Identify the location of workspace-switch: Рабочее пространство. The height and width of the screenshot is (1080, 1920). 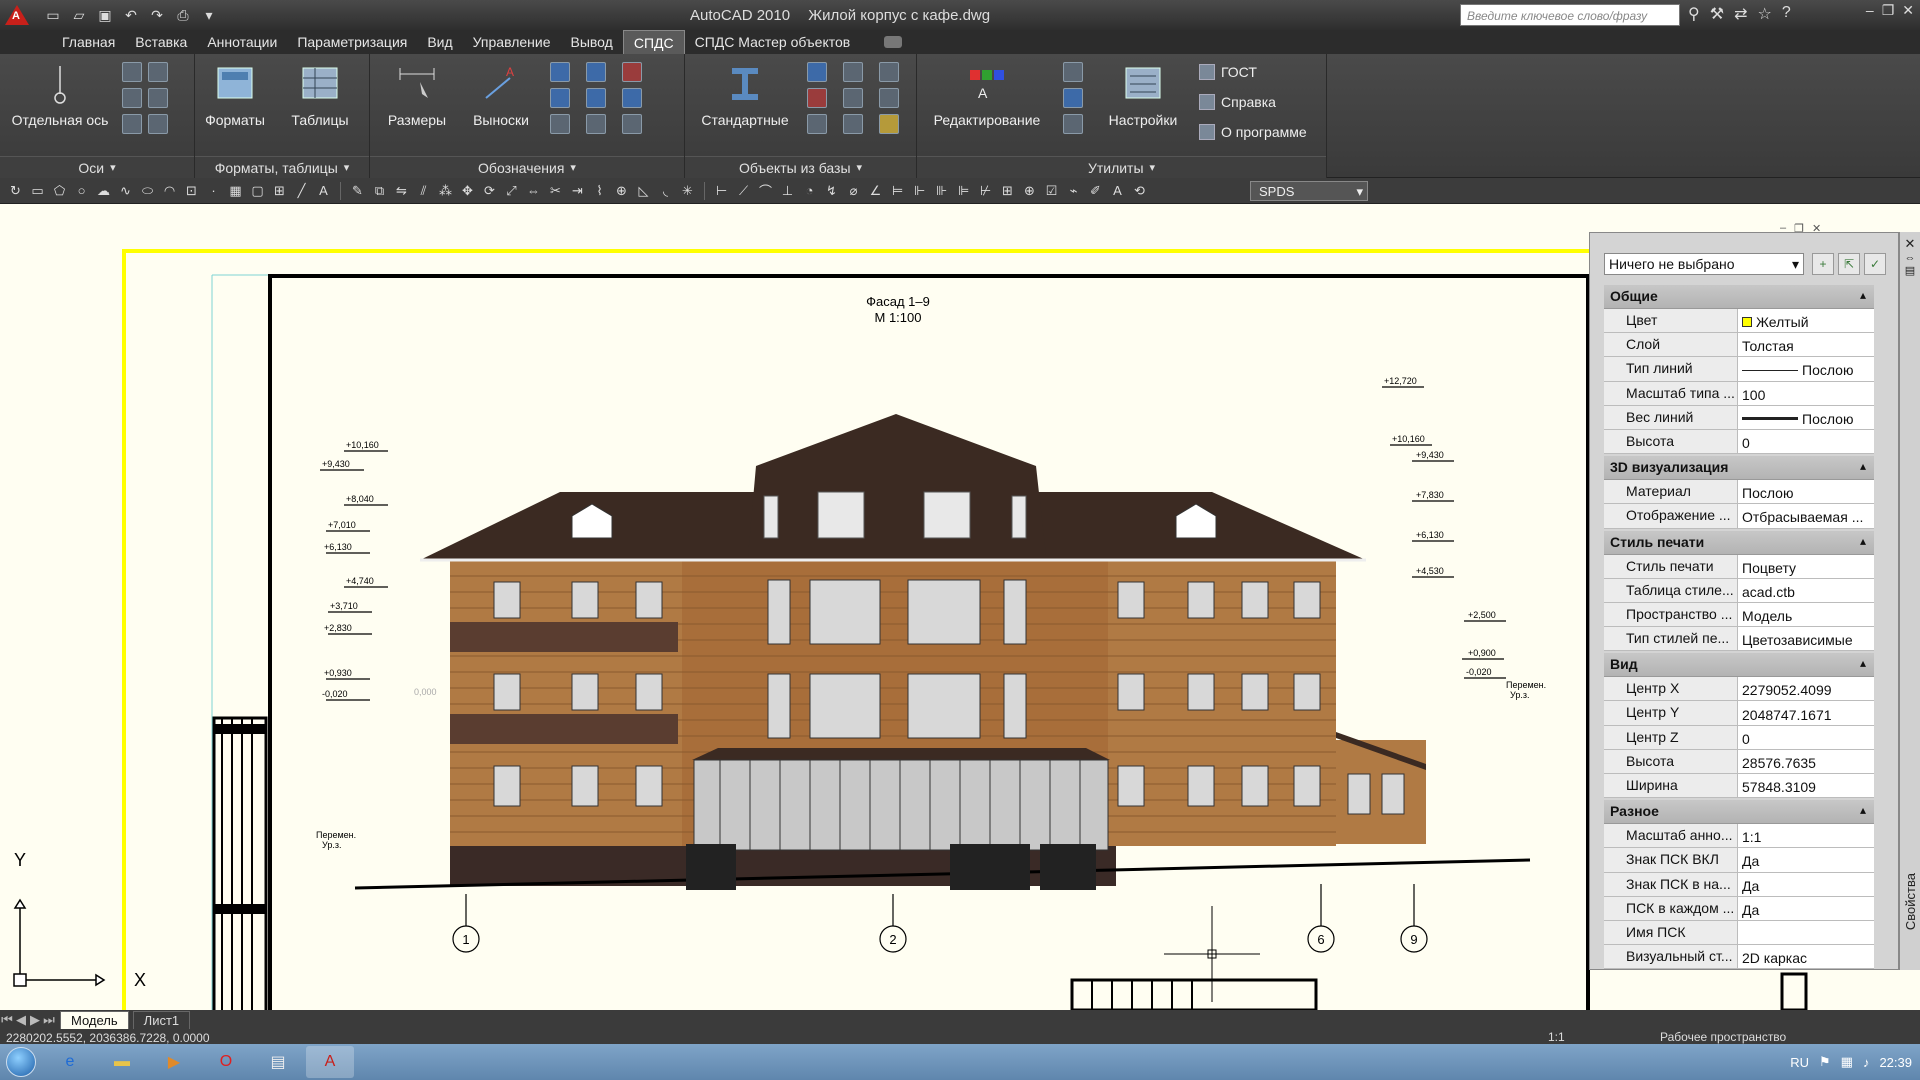
(1723, 1037).